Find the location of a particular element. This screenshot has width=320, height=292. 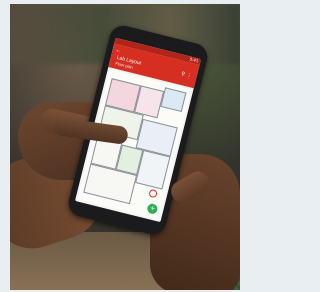

more-icon: ⋮ is located at coordinates (190, 76).